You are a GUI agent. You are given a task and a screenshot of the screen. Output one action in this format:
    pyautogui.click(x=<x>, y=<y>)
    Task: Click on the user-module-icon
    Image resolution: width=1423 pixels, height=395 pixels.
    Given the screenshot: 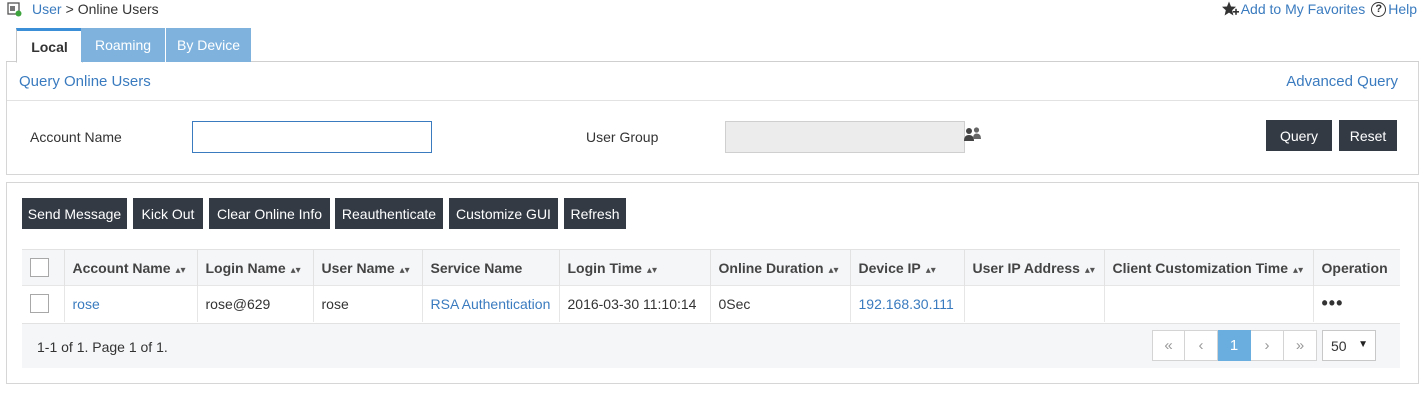 What is the action you would take?
    pyautogui.click(x=14, y=9)
    